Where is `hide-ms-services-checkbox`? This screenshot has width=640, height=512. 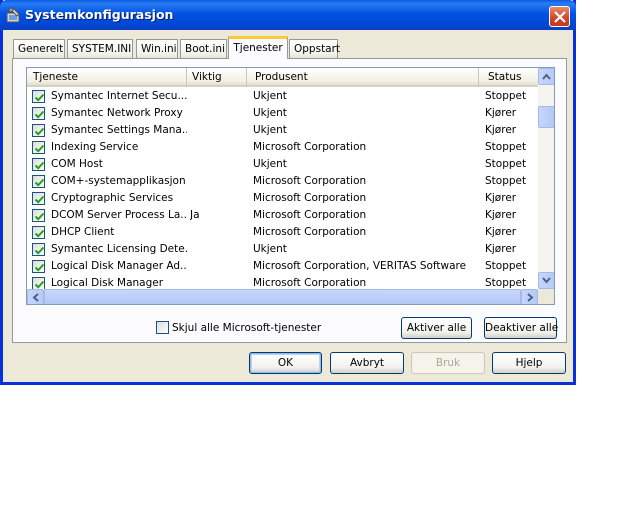 hide-ms-services-checkbox is located at coordinates (162, 327).